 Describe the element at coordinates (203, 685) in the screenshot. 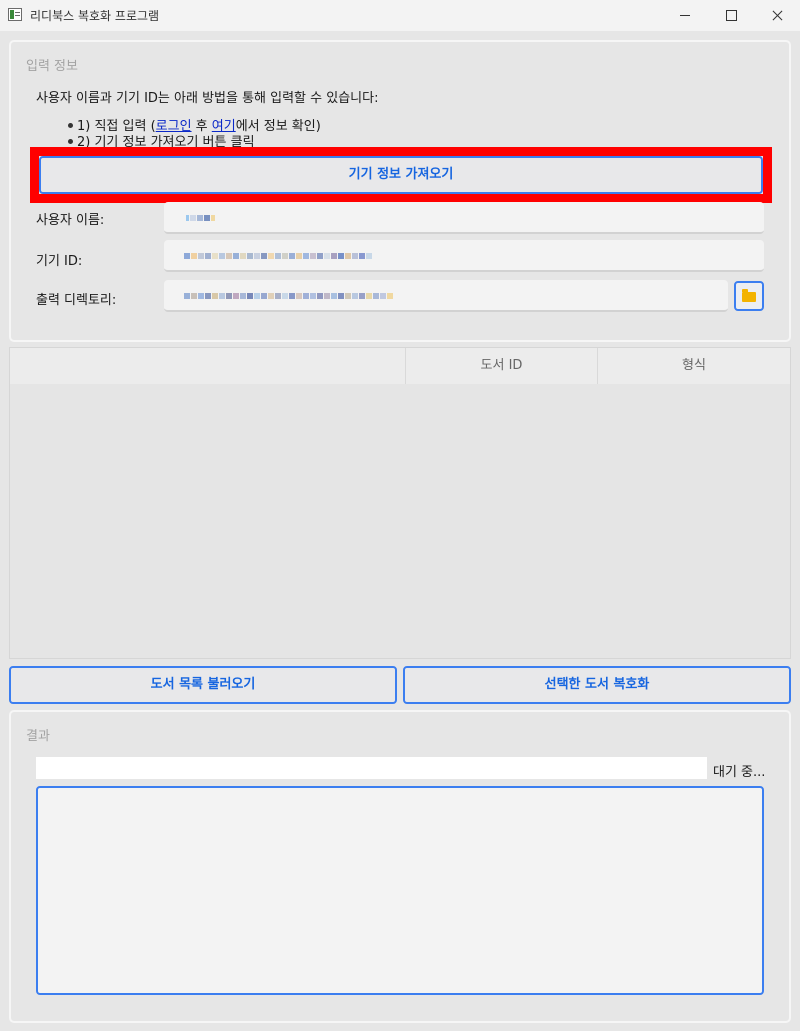

I see `load-book-list-button: 도서 목록 불러오기` at that location.